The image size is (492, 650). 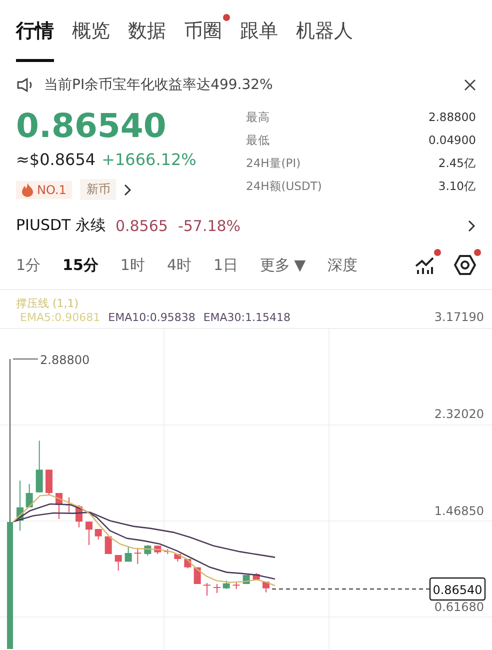 What do you see at coordinates (149, 159) in the screenshot?
I see `price-change: +1666.12%` at bounding box center [149, 159].